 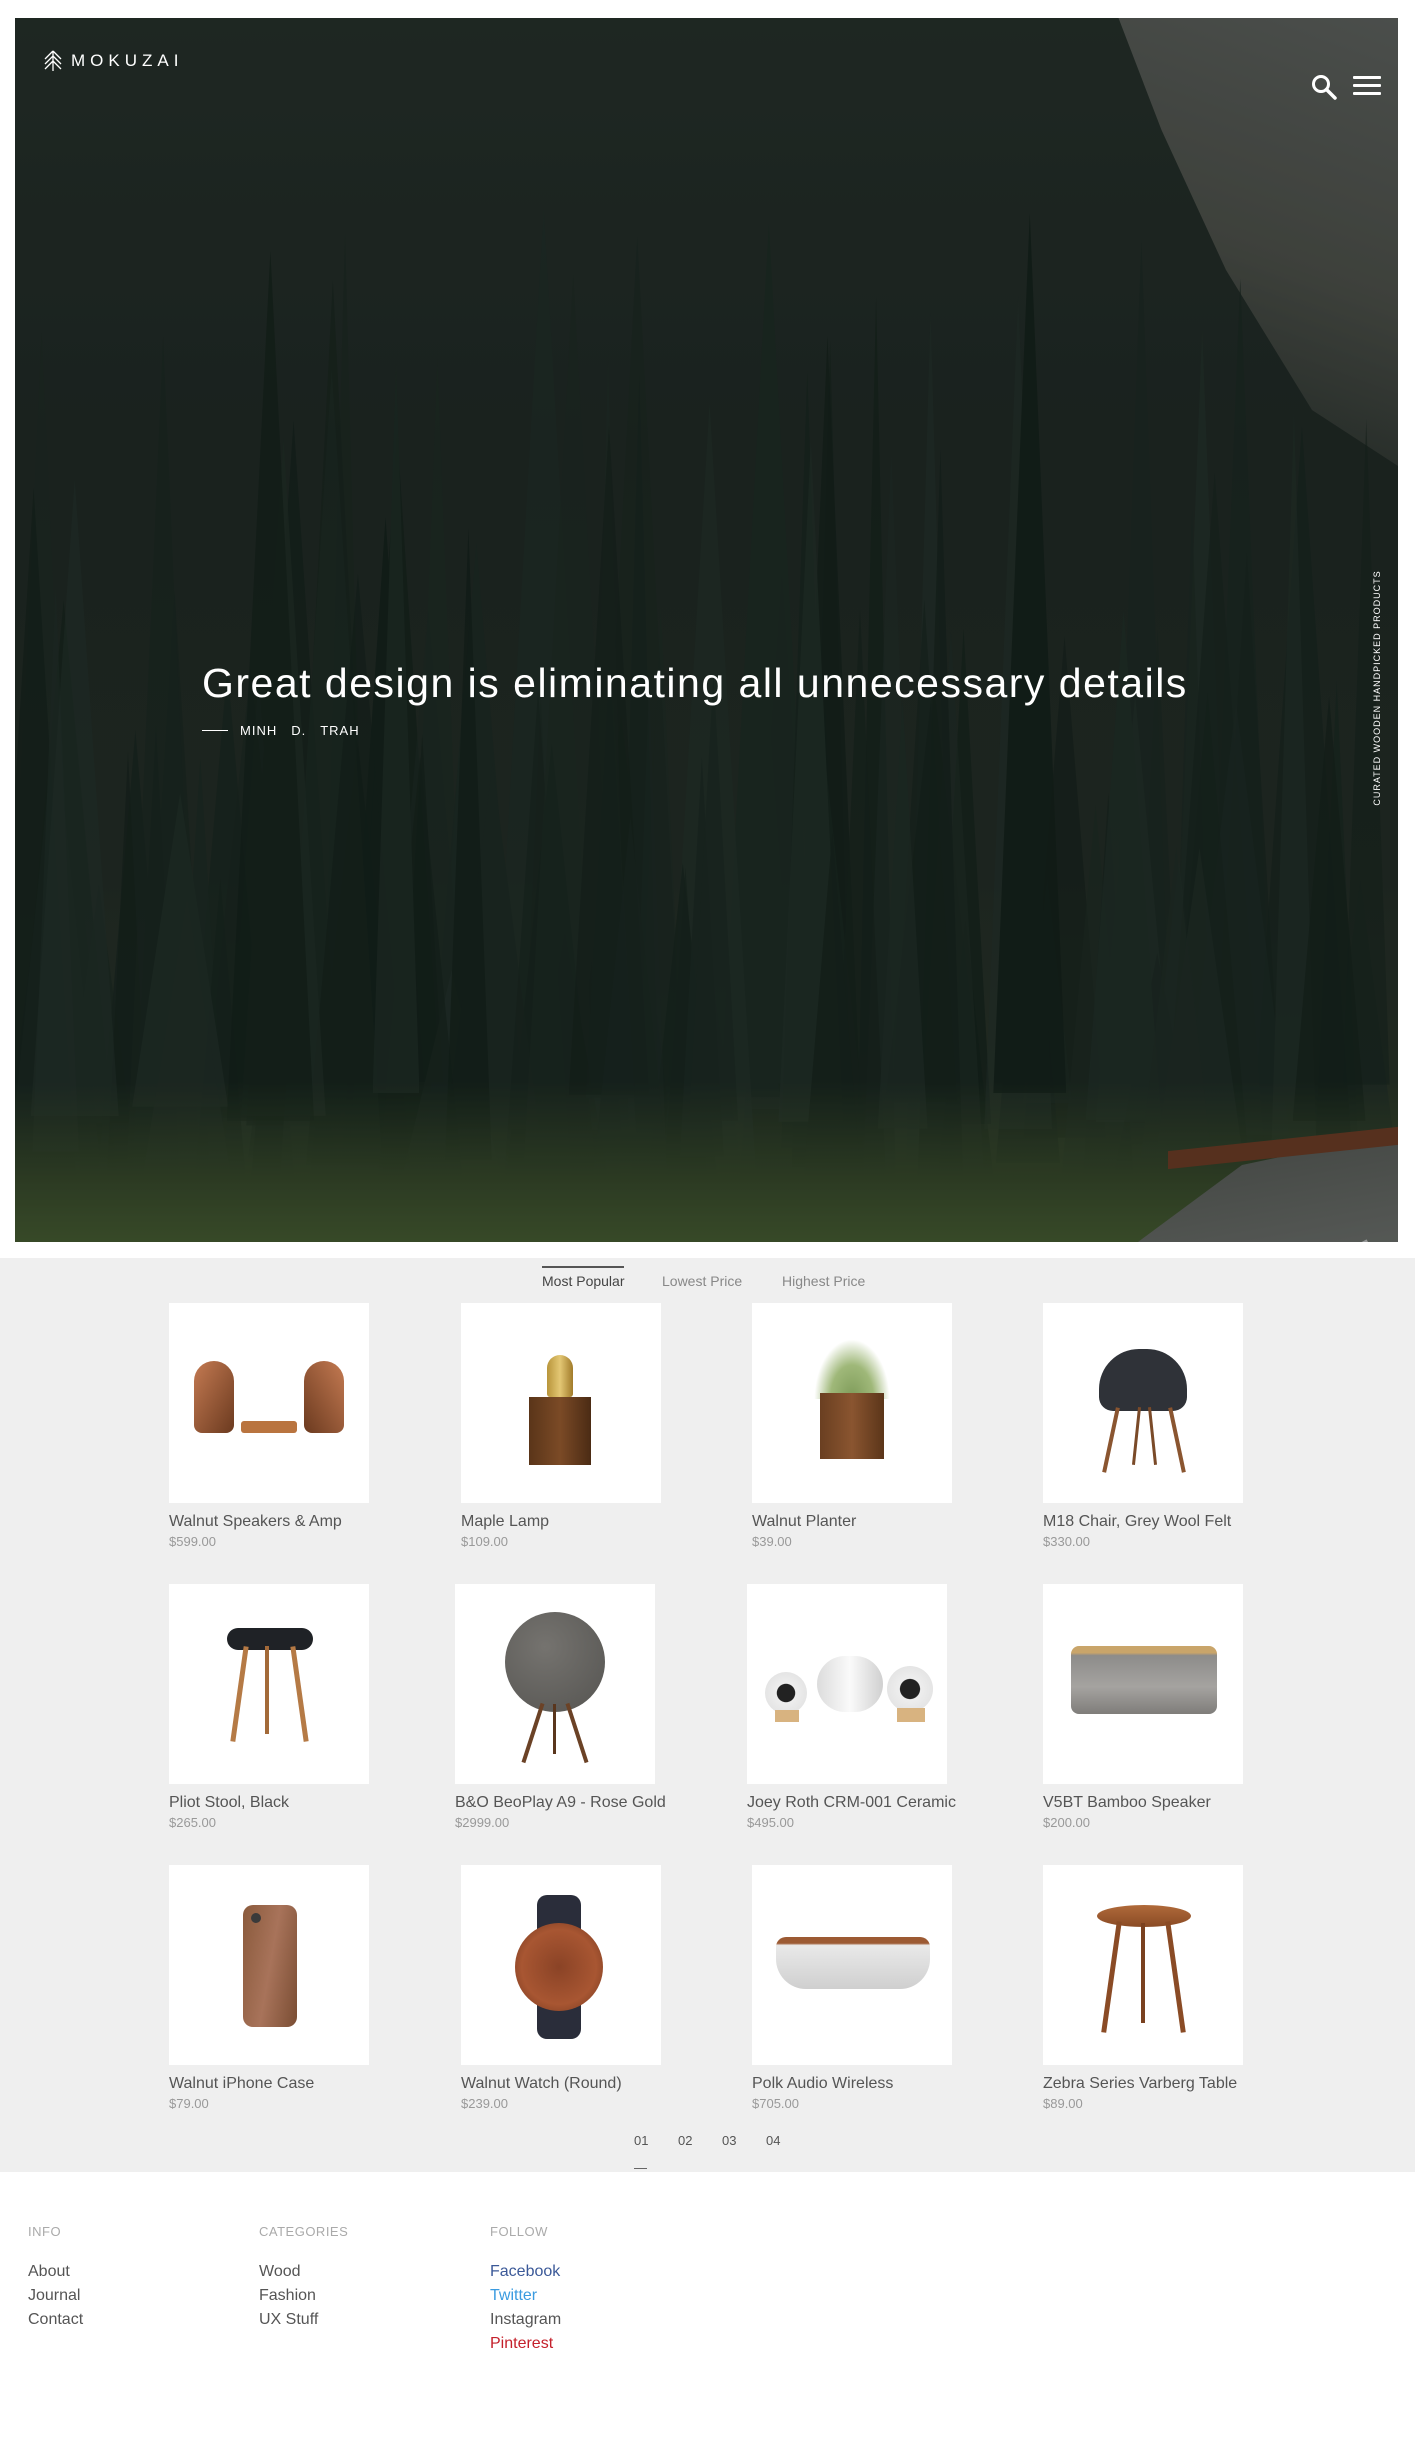 I want to click on sort-tabs: Most Popular Lowest Price Highest Price, so click(x=707, y=1278).